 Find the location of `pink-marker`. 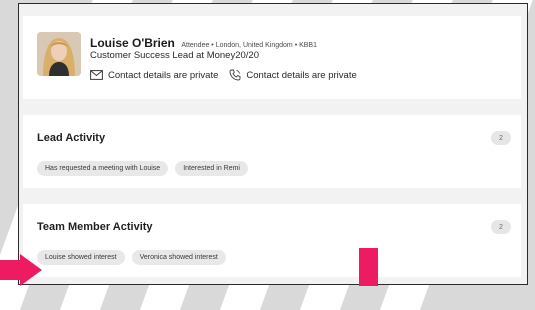

pink-marker is located at coordinates (368, 267).